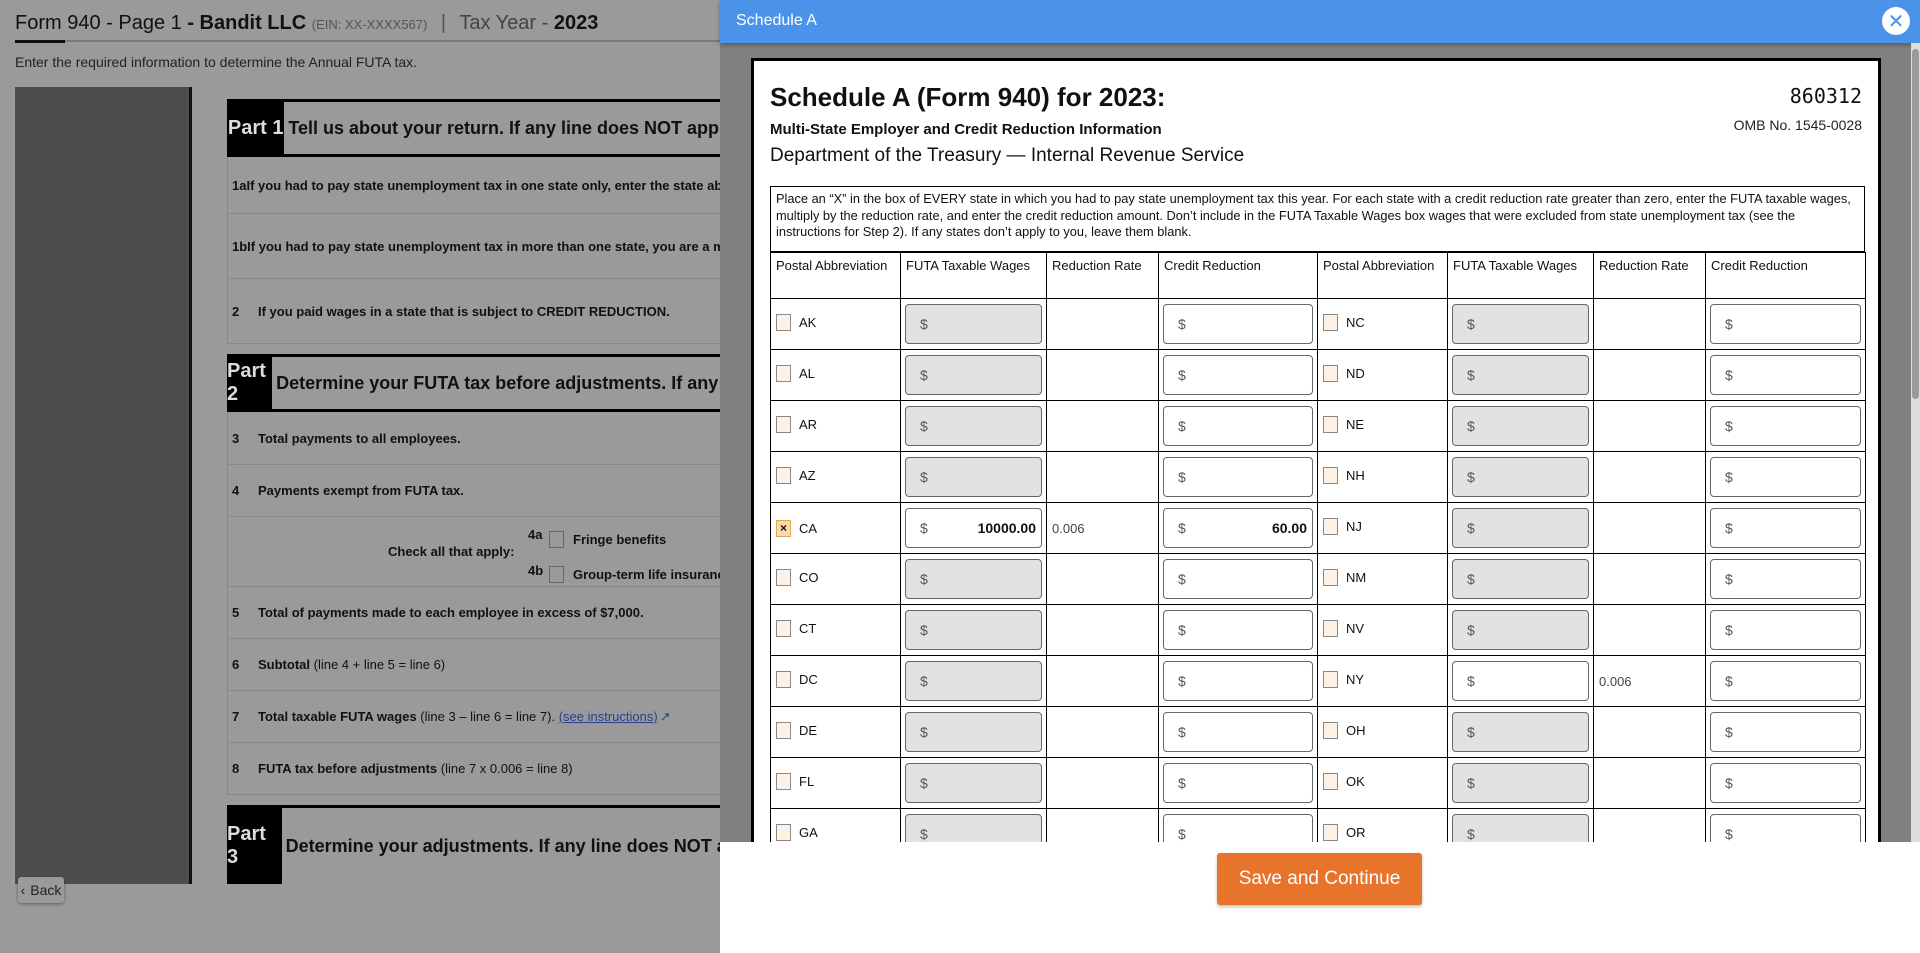 The width and height of the screenshot is (1920, 953). What do you see at coordinates (1356, 730) in the screenshot?
I see `state-abbreviation: OH` at bounding box center [1356, 730].